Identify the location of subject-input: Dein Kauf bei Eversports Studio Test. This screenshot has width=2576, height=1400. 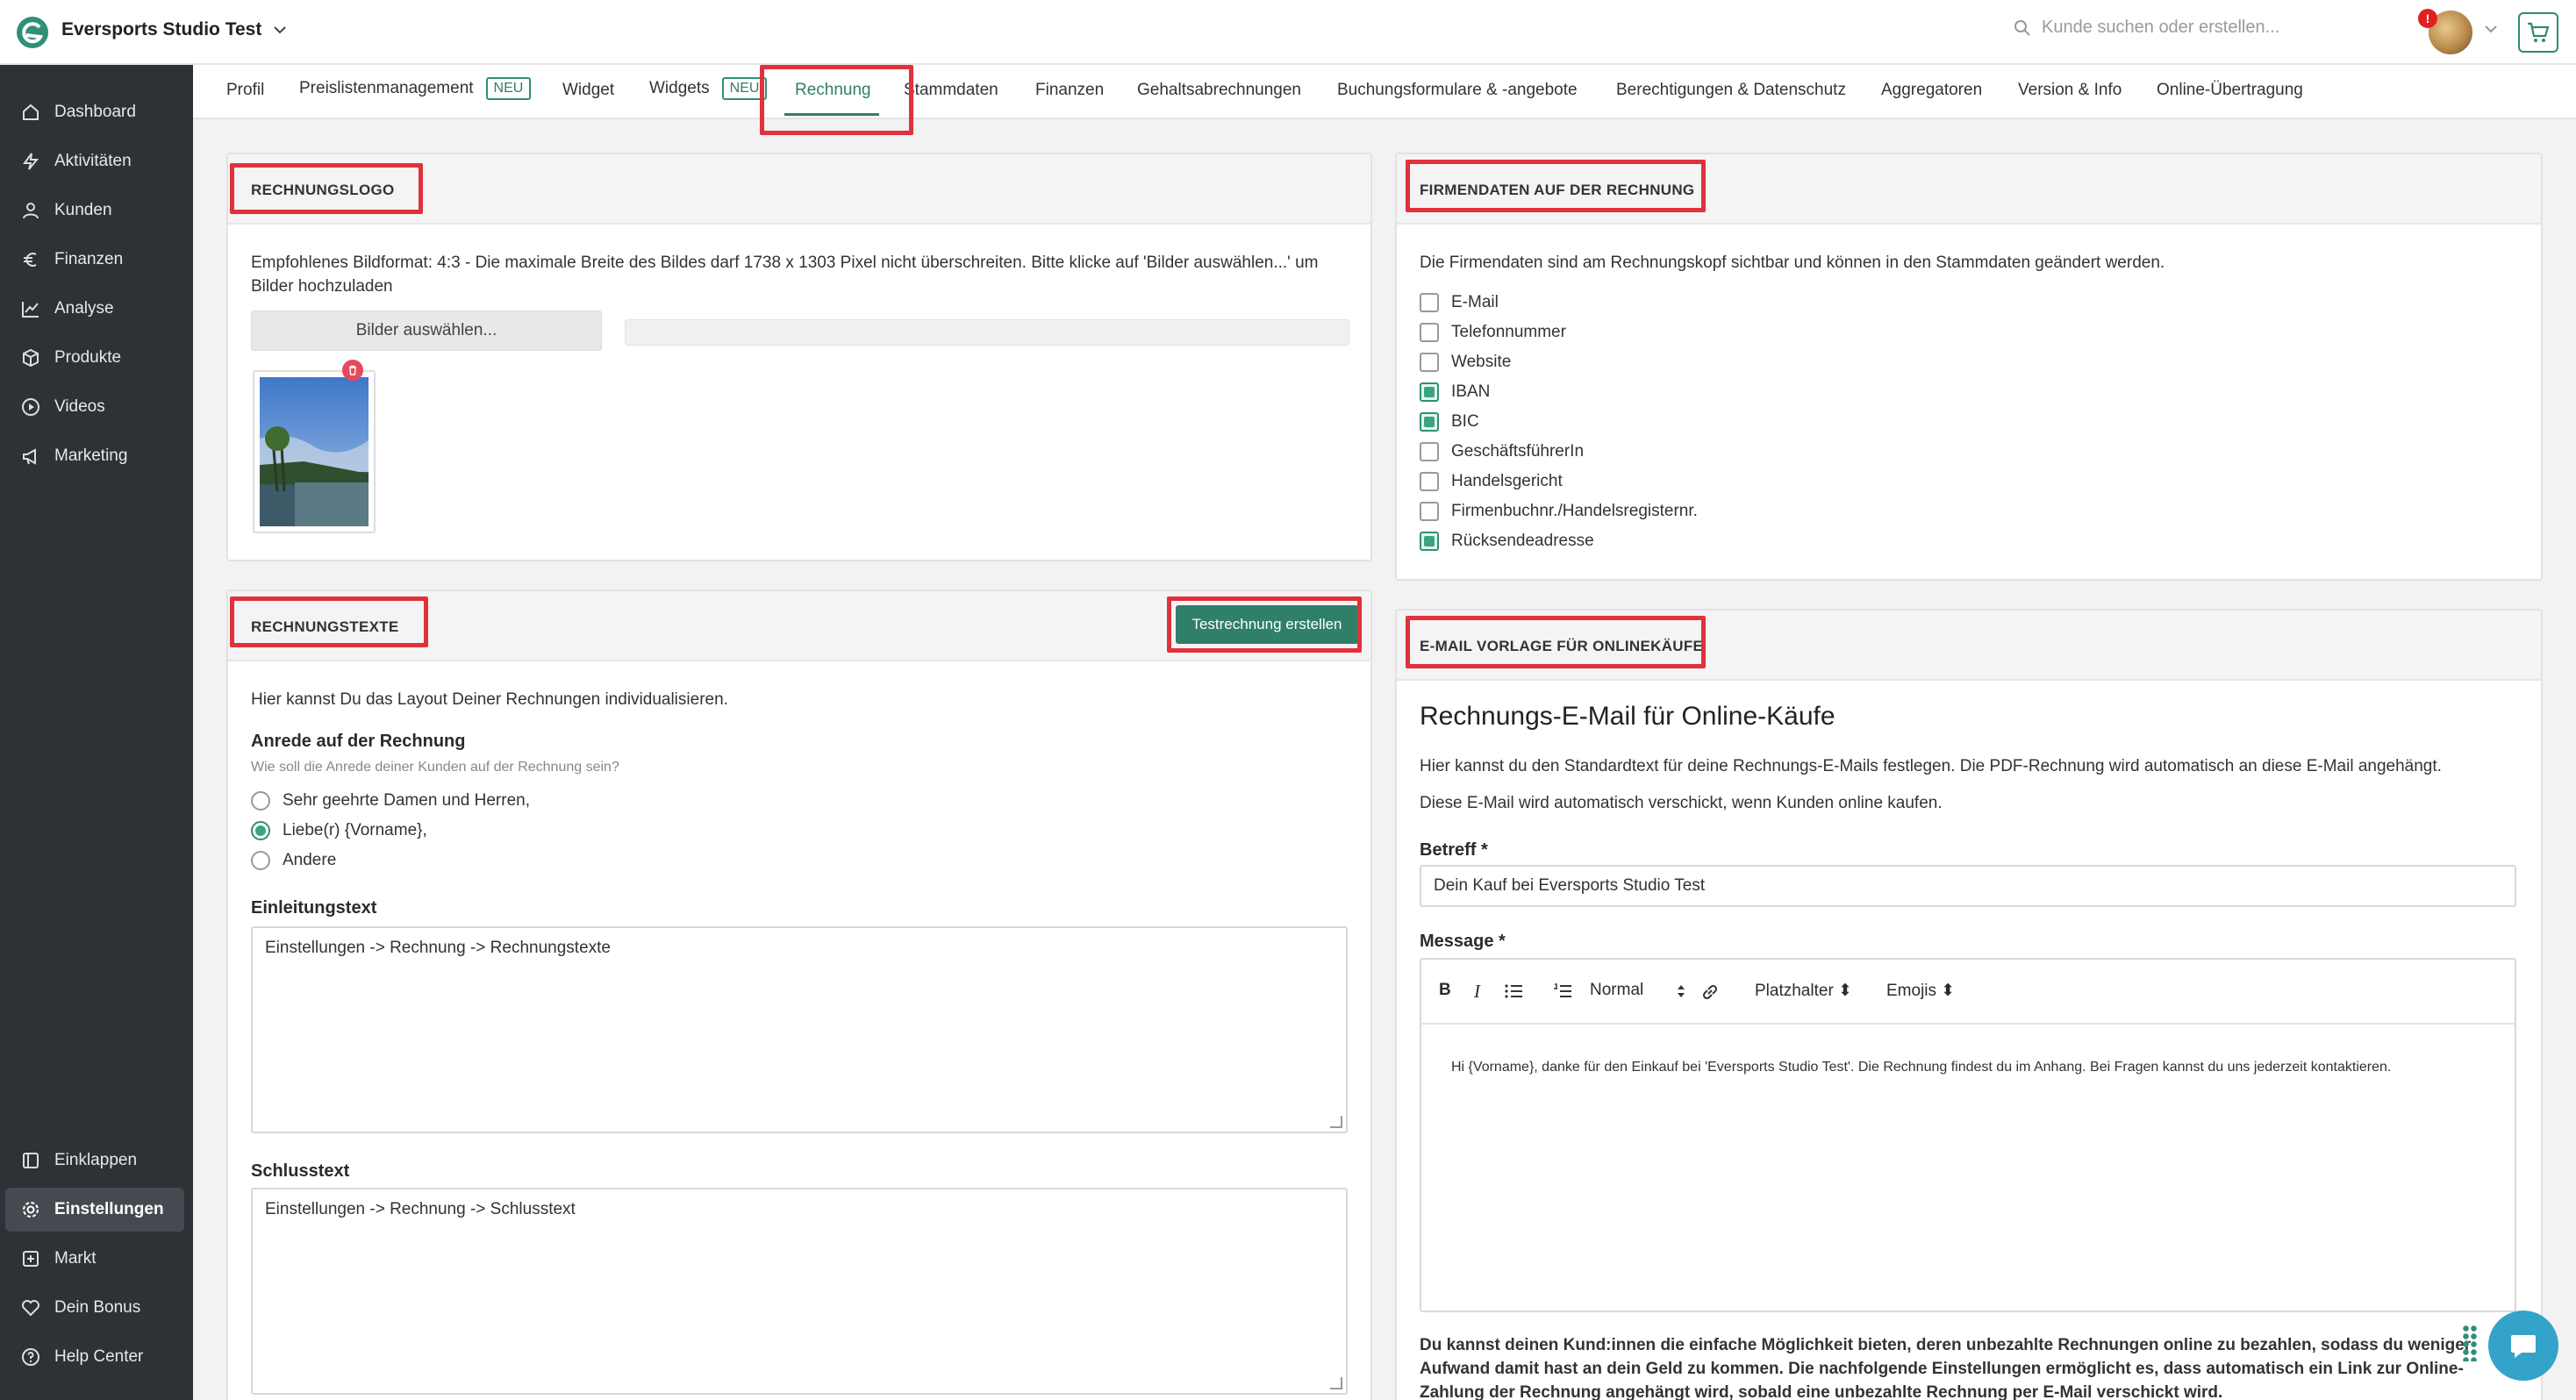
(1968, 886).